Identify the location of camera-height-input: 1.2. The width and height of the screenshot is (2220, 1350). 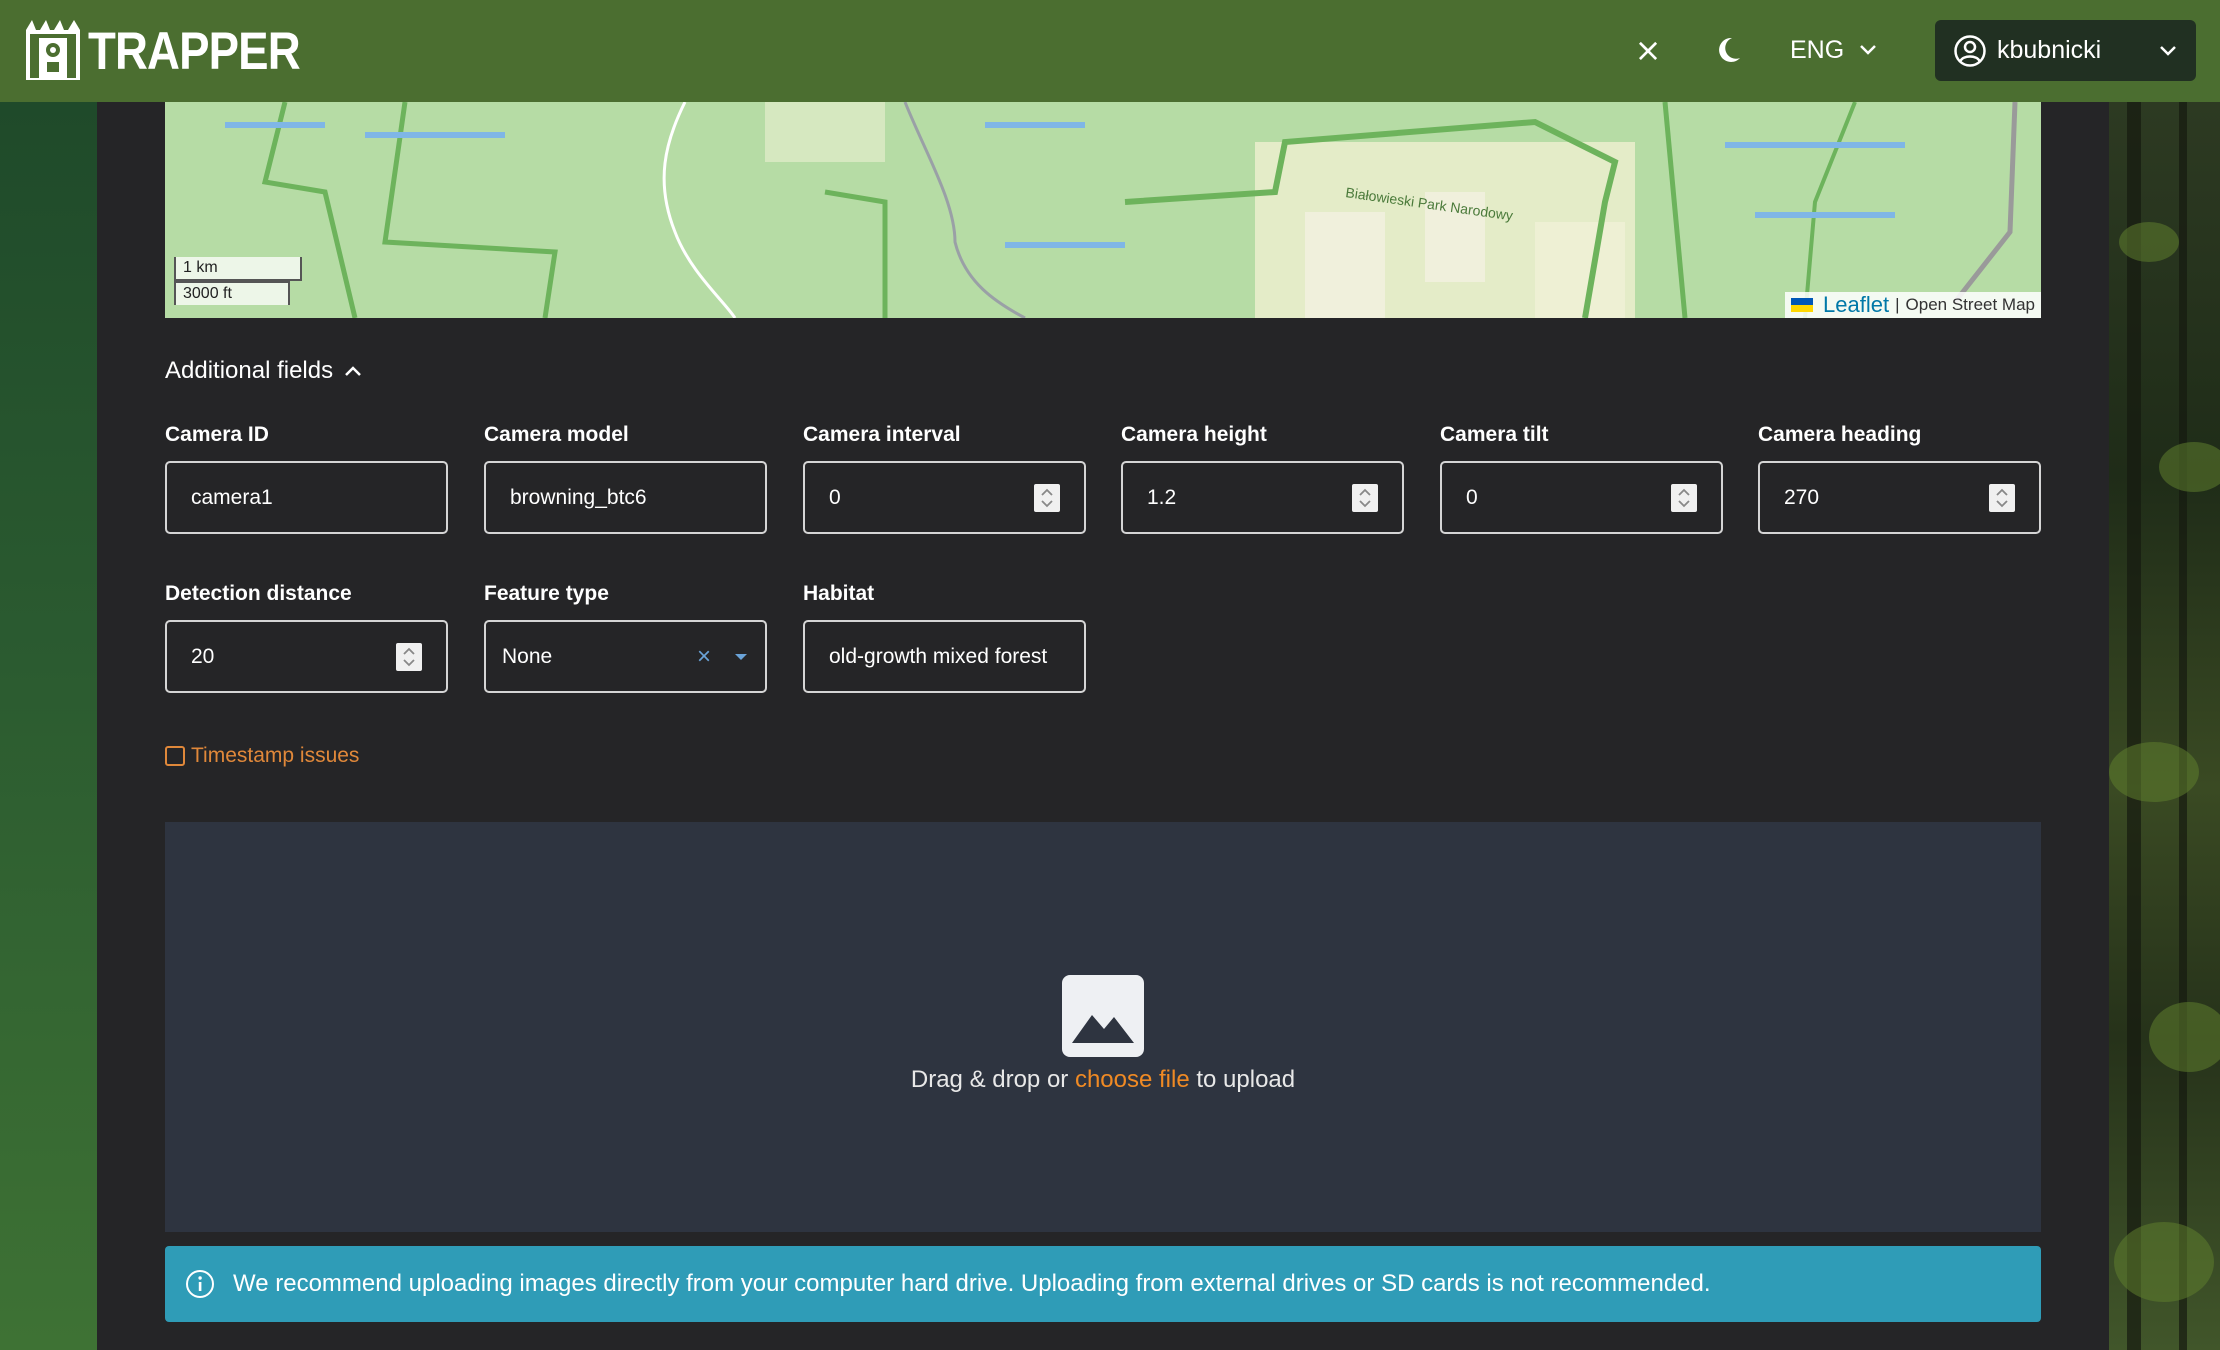
(1262, 497).